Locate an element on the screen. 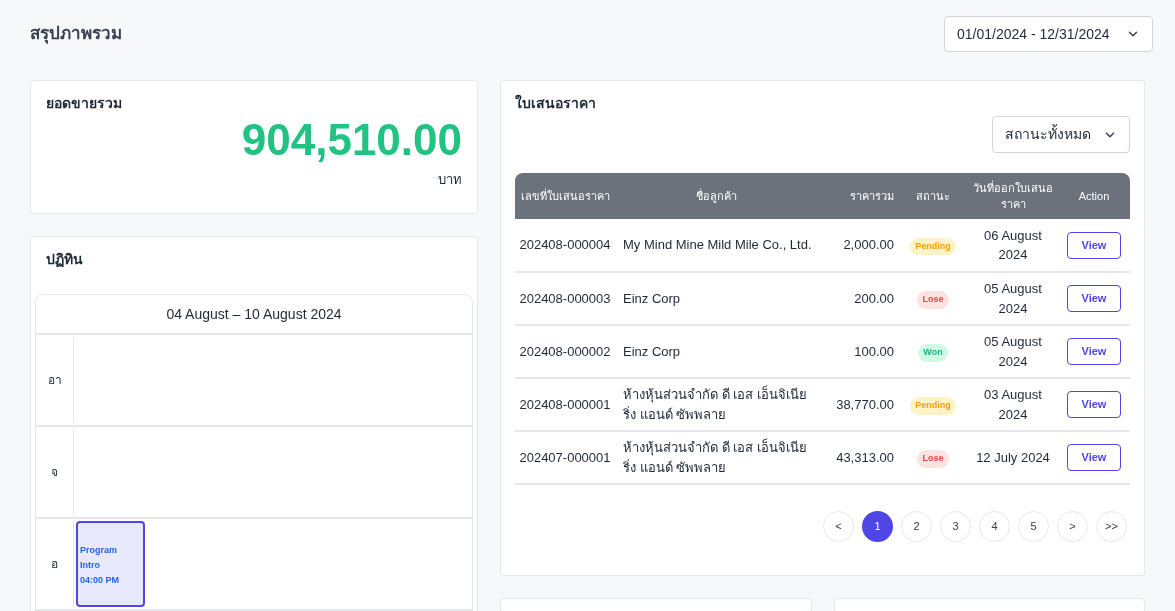 The image size is (1175, 611). card-title: ใบเสนอราคา is located at coordinates (556, 103).